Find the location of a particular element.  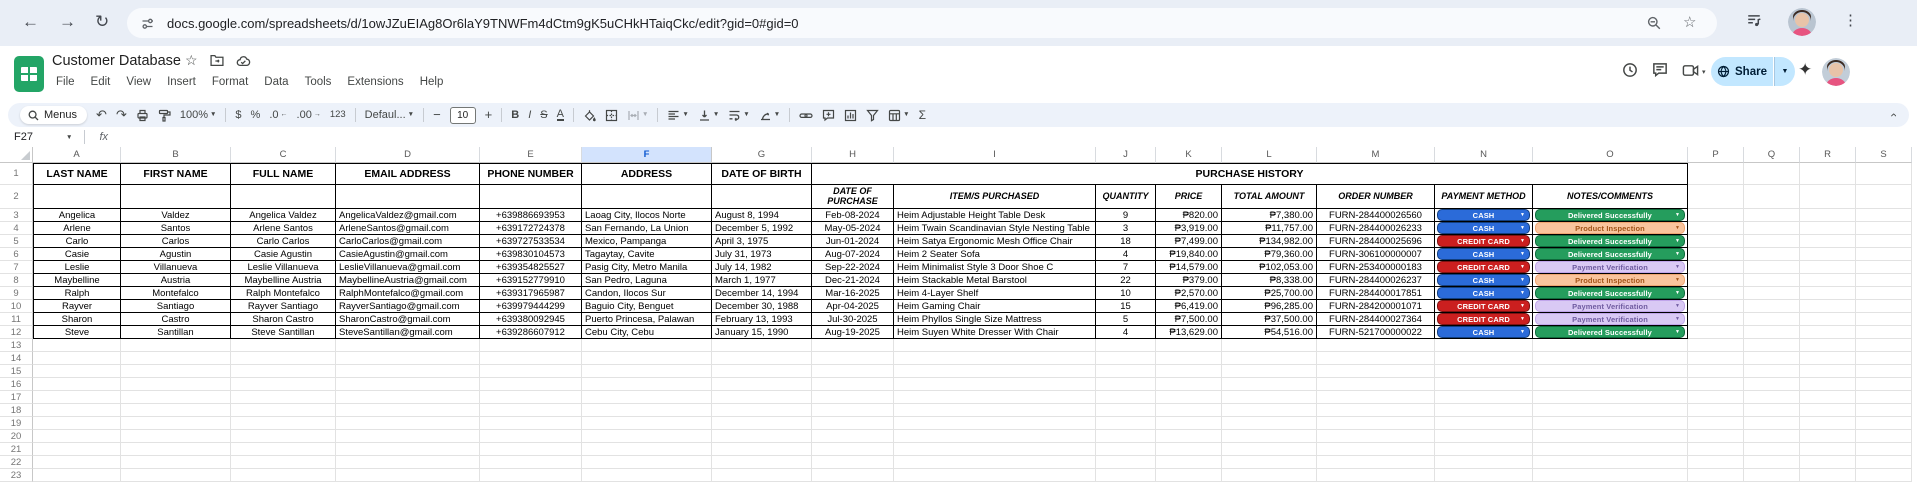

cell-D22 is located at coordinates (408, 462).